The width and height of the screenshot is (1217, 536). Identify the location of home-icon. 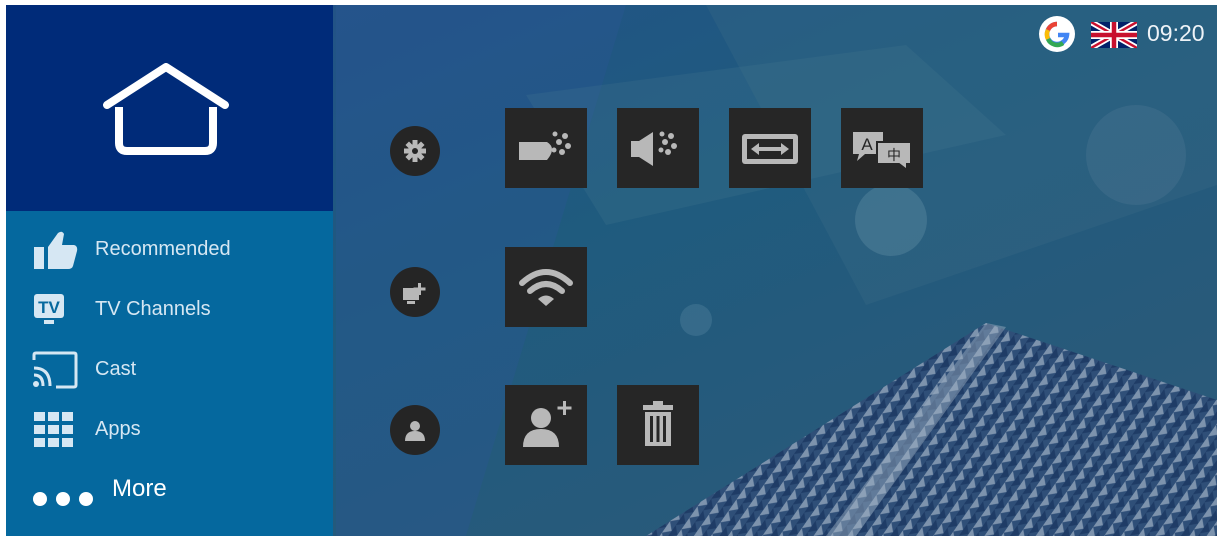
(166, 109).